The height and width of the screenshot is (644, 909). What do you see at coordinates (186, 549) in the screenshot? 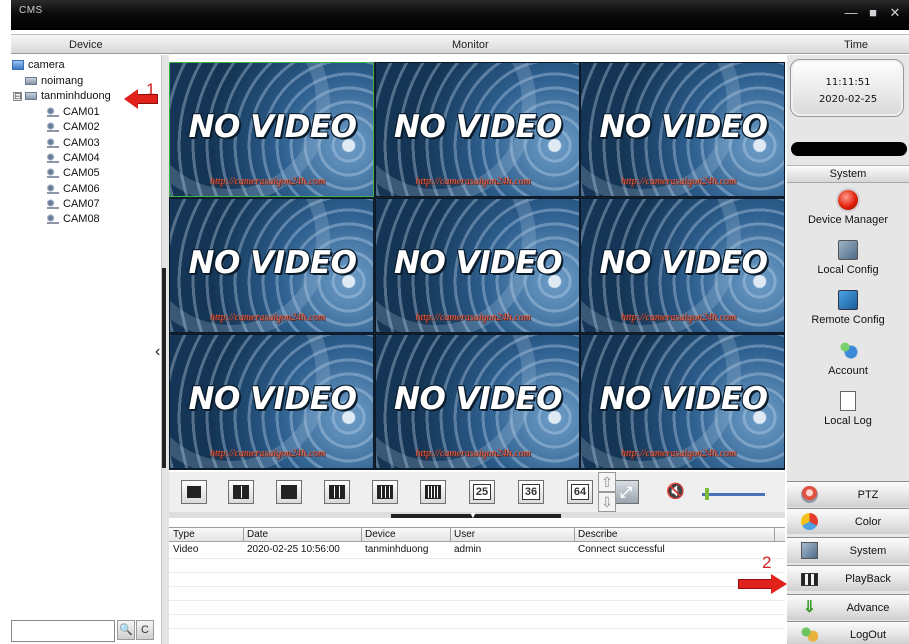
I see `log-type: Video` at bounding box center [186, 549].